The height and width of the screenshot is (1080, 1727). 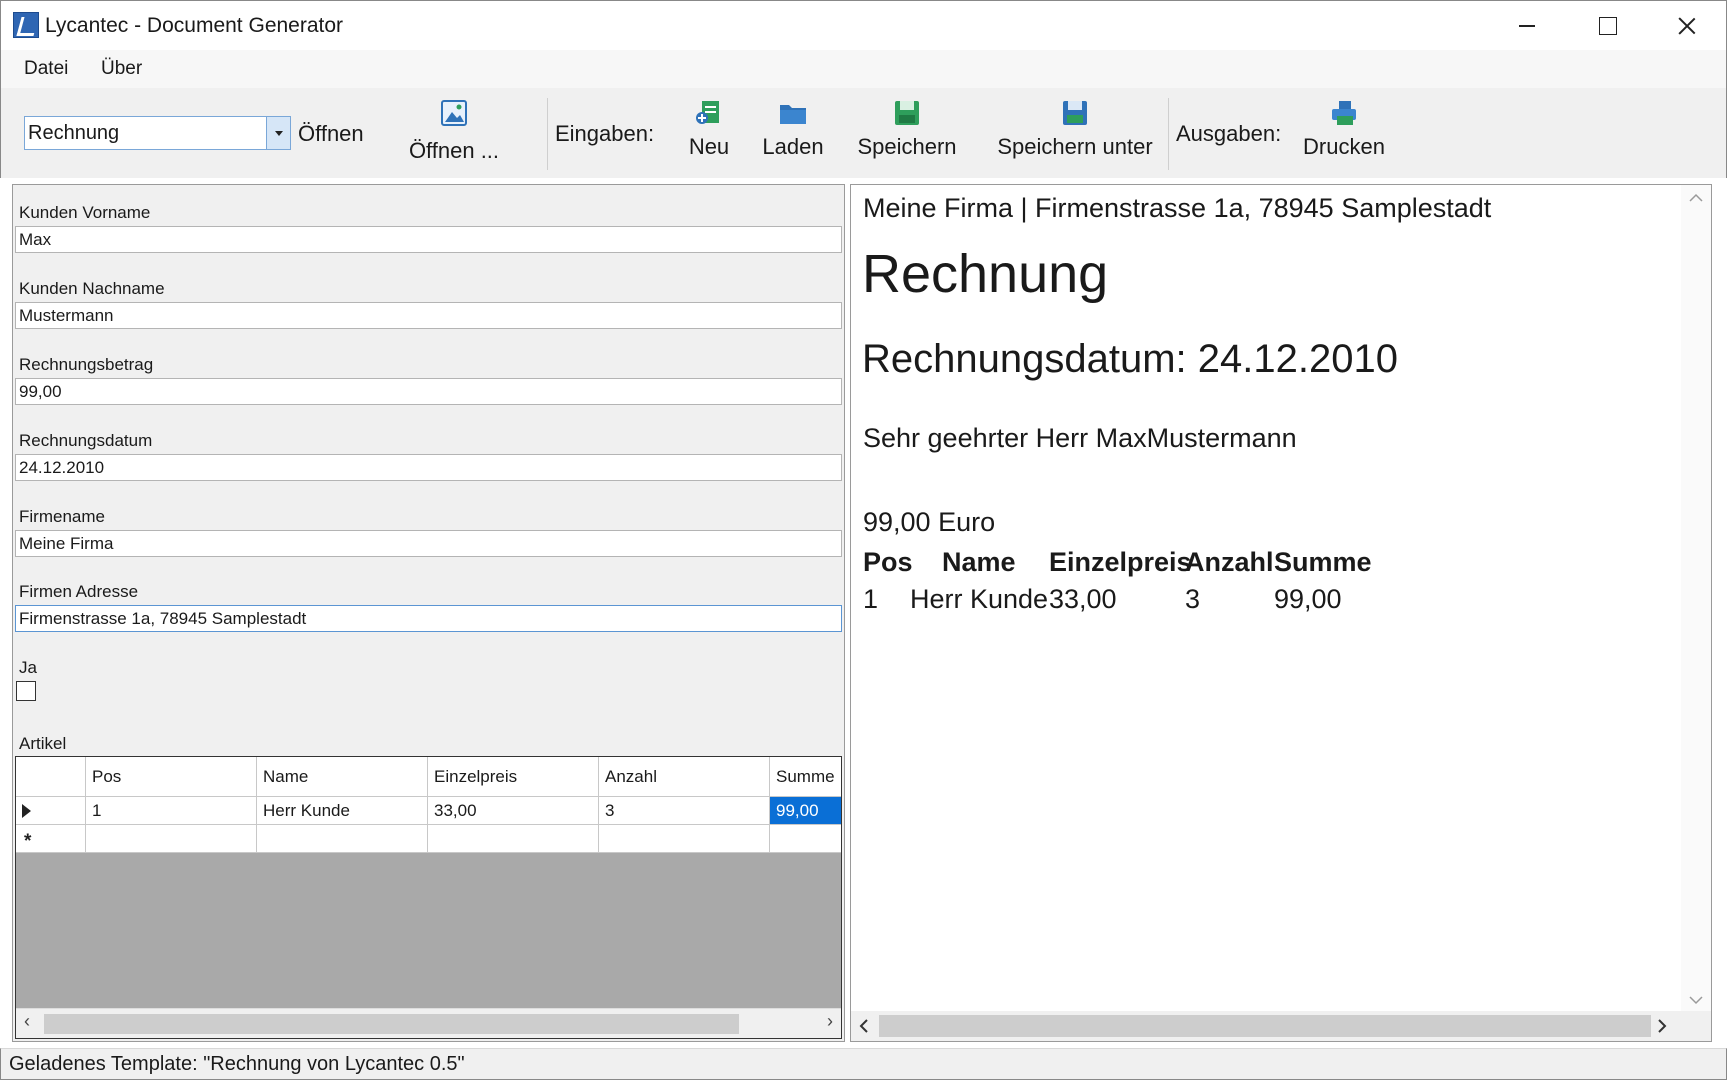 What do you see at coordinates (74, 133) in the screenshot?
I see `template-select-value: Rechnung` at bounding box center [74, 133].